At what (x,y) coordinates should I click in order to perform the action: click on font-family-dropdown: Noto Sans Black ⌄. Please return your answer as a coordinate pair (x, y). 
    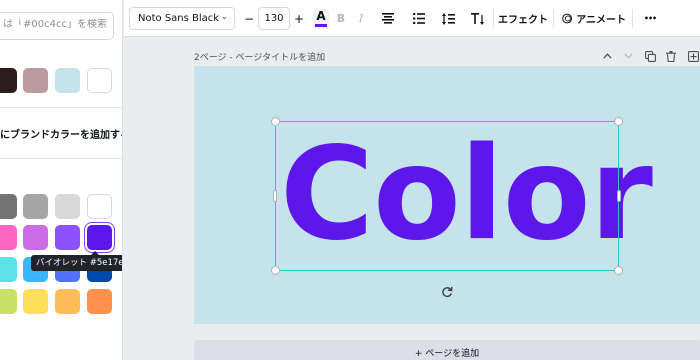
    Looking at the image, I should click on (182, 18).